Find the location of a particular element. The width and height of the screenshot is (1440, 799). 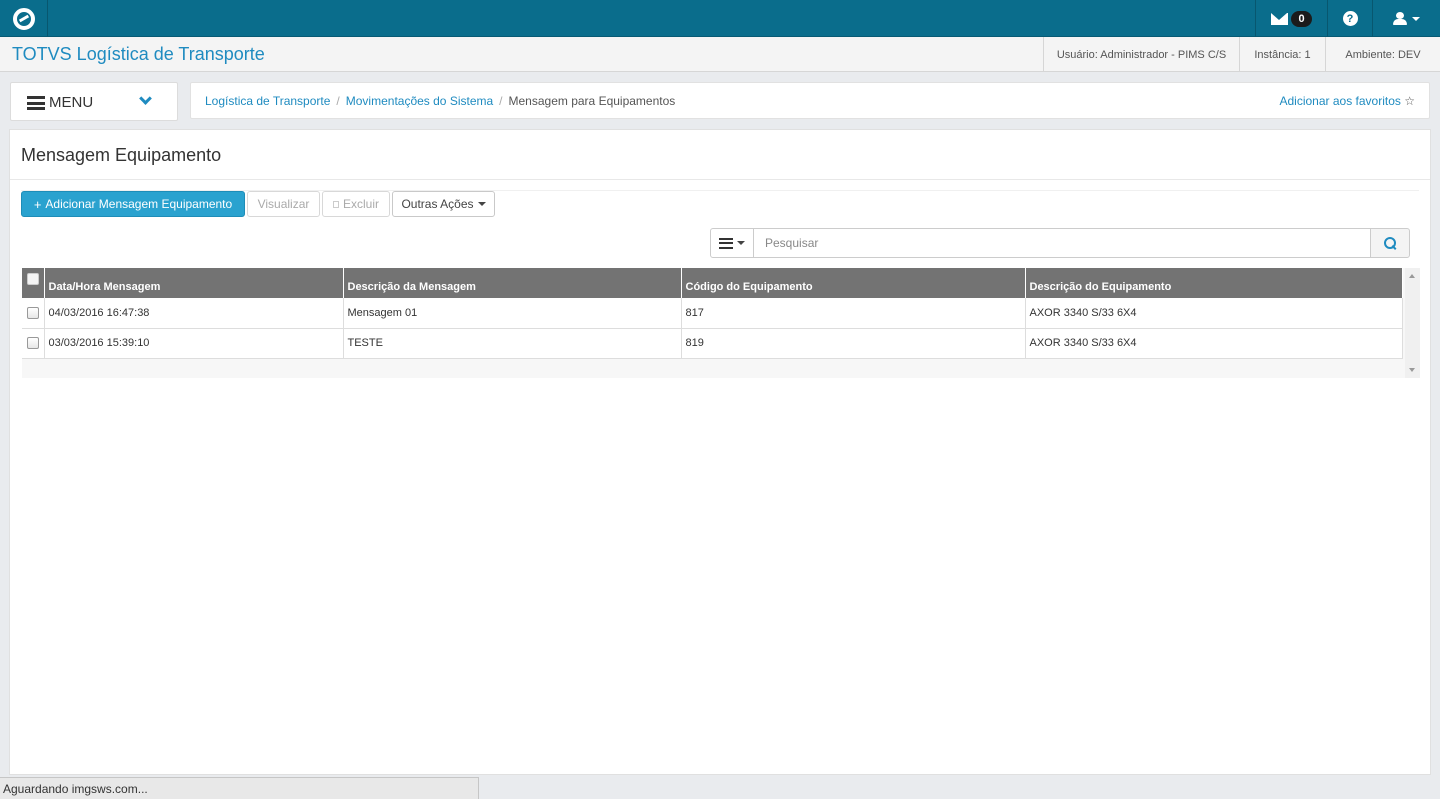

environment-info: Ambiente: DEV is located at coordinates (1382, 54).